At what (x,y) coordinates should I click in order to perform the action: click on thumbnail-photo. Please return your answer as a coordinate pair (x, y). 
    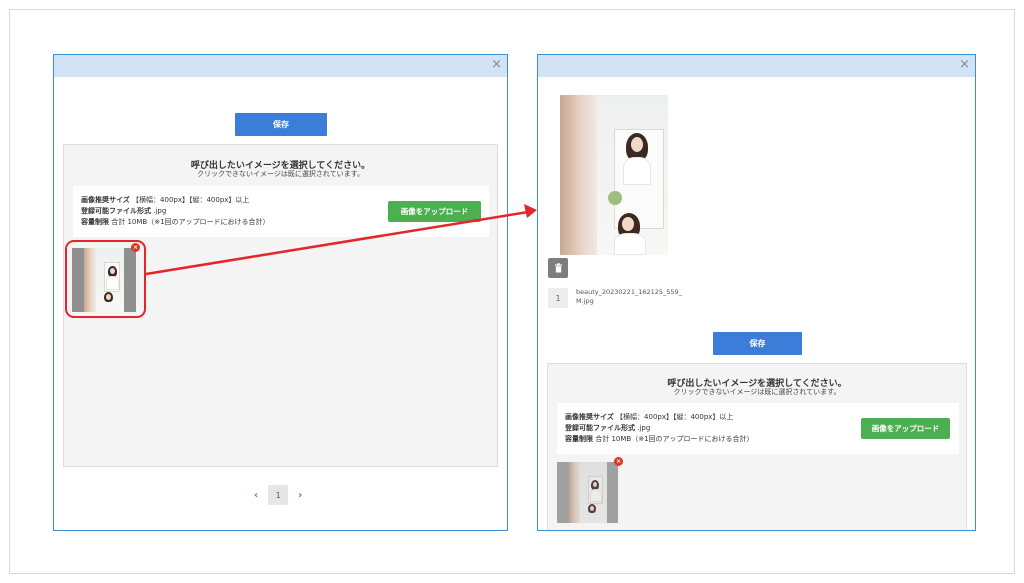
    Looking at the image, I should click on (588, 492).